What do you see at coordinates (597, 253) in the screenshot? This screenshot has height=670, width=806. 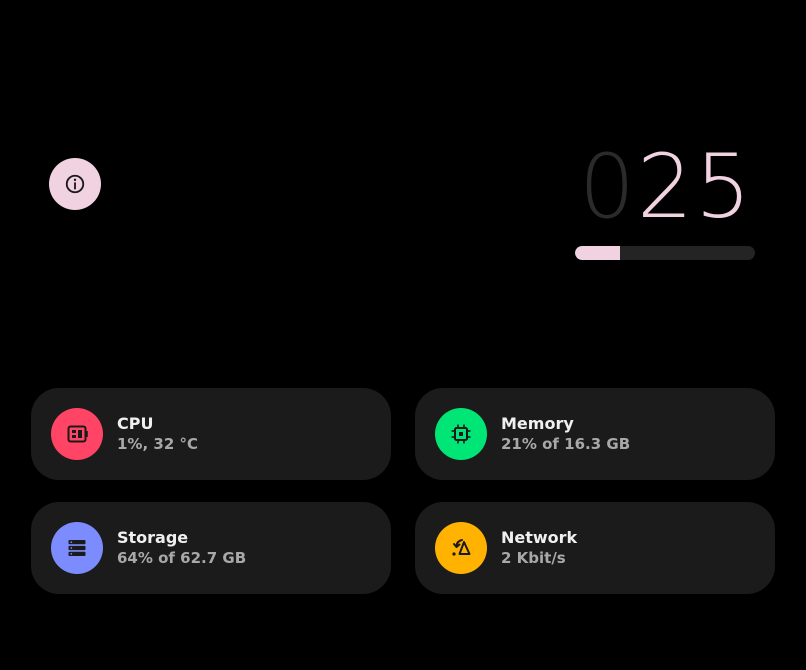 I see `progress-bar-fill` at bounding box center [597, 253].